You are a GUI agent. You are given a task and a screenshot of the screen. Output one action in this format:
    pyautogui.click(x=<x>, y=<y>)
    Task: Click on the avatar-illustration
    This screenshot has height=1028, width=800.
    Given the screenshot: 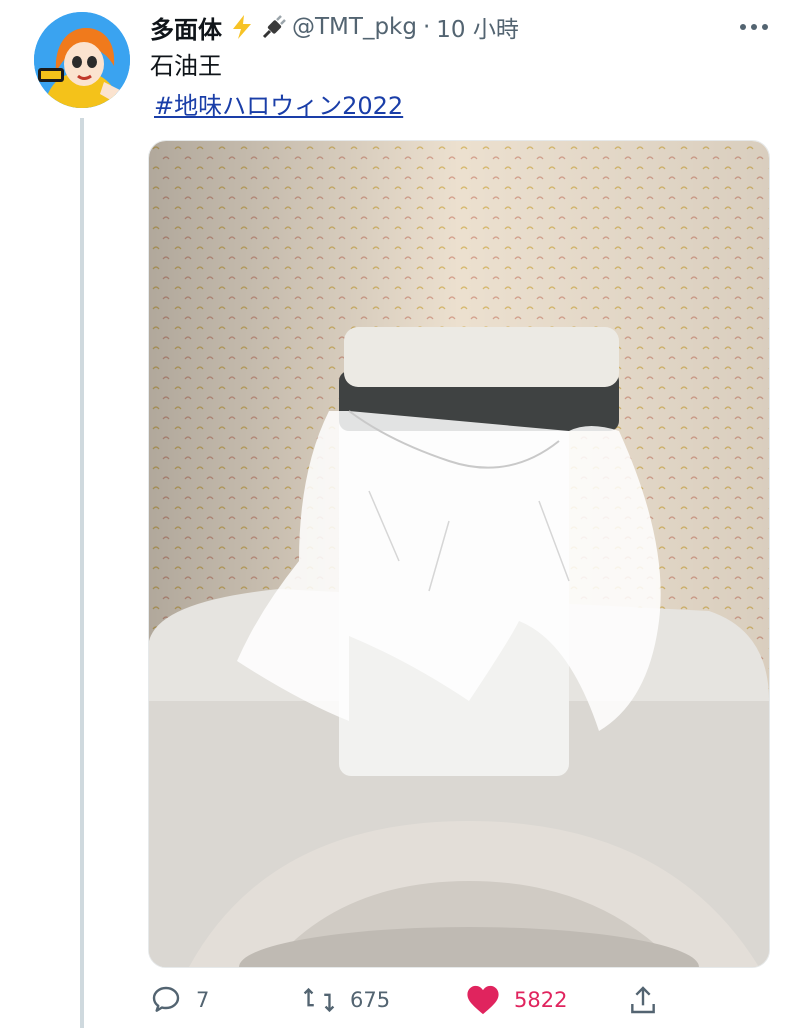 What is the action you would take?
    pyautogui.click(x=82, y=60)
    